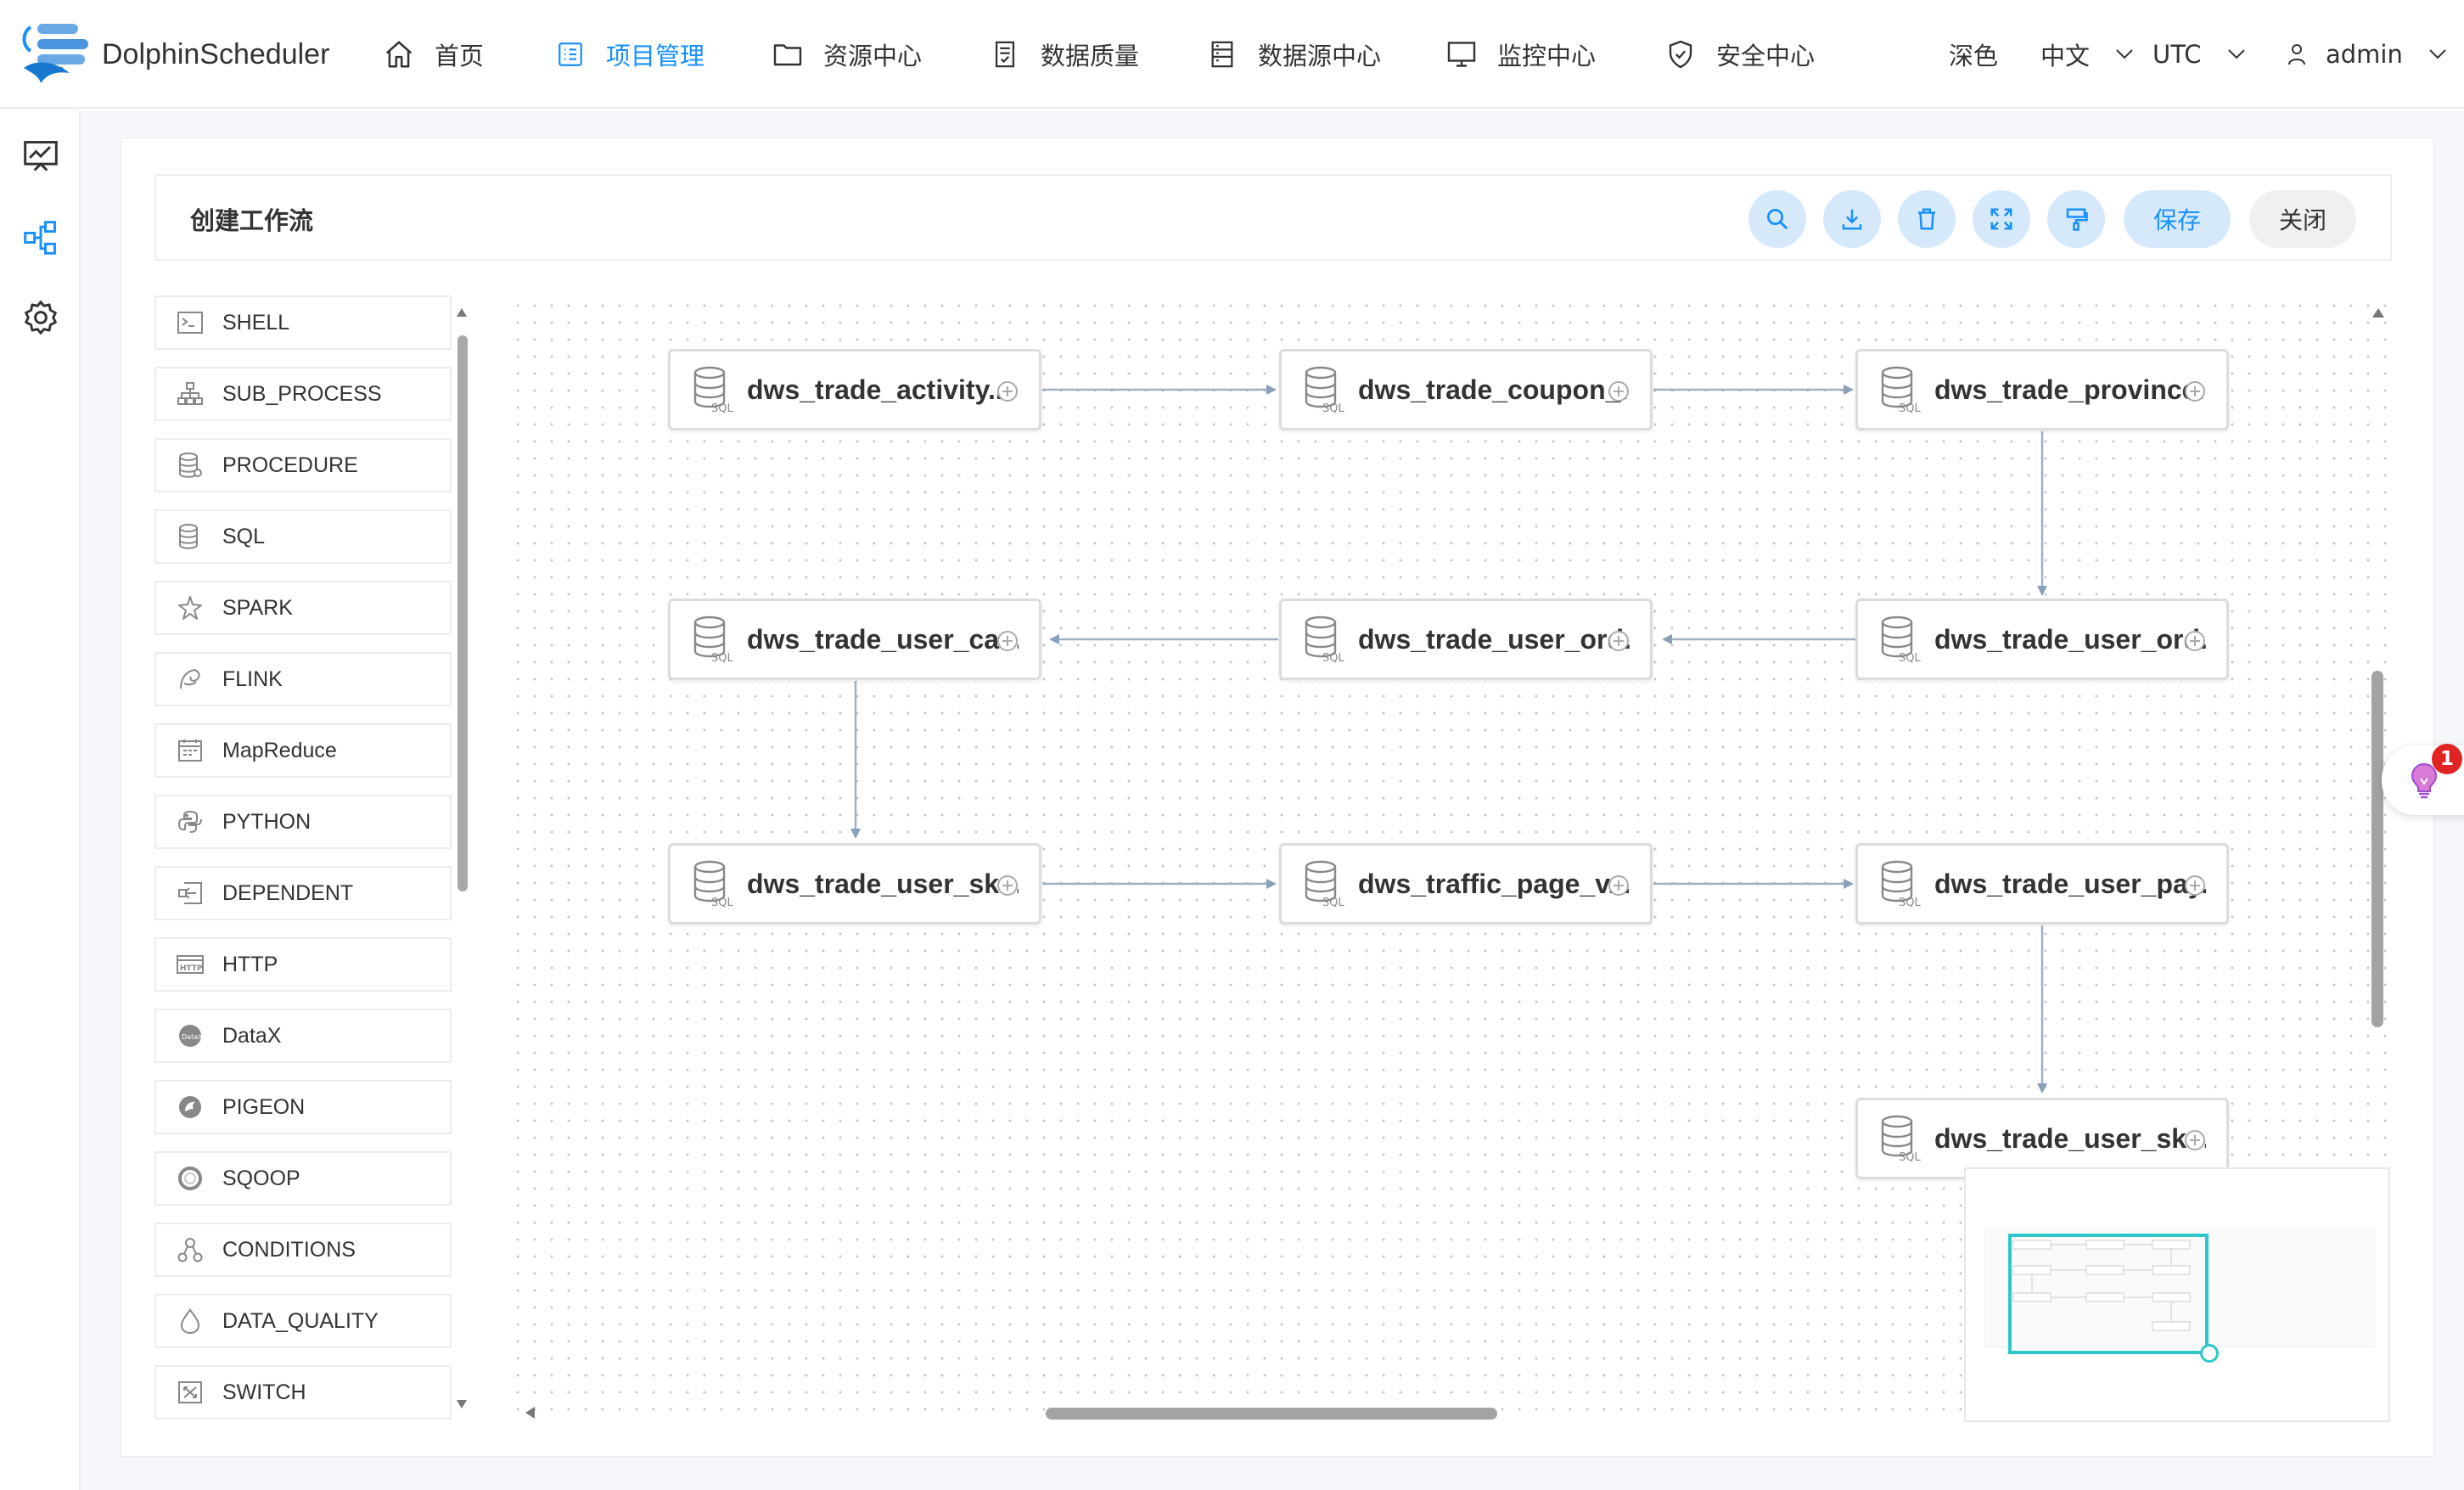 Image resolution: width=2464 pixels, height=1490 pixels. What do you see at coordinates (462, 613) in the screenshot?
I see `palette-scroll-thumb` at bounding box center [462, 613].